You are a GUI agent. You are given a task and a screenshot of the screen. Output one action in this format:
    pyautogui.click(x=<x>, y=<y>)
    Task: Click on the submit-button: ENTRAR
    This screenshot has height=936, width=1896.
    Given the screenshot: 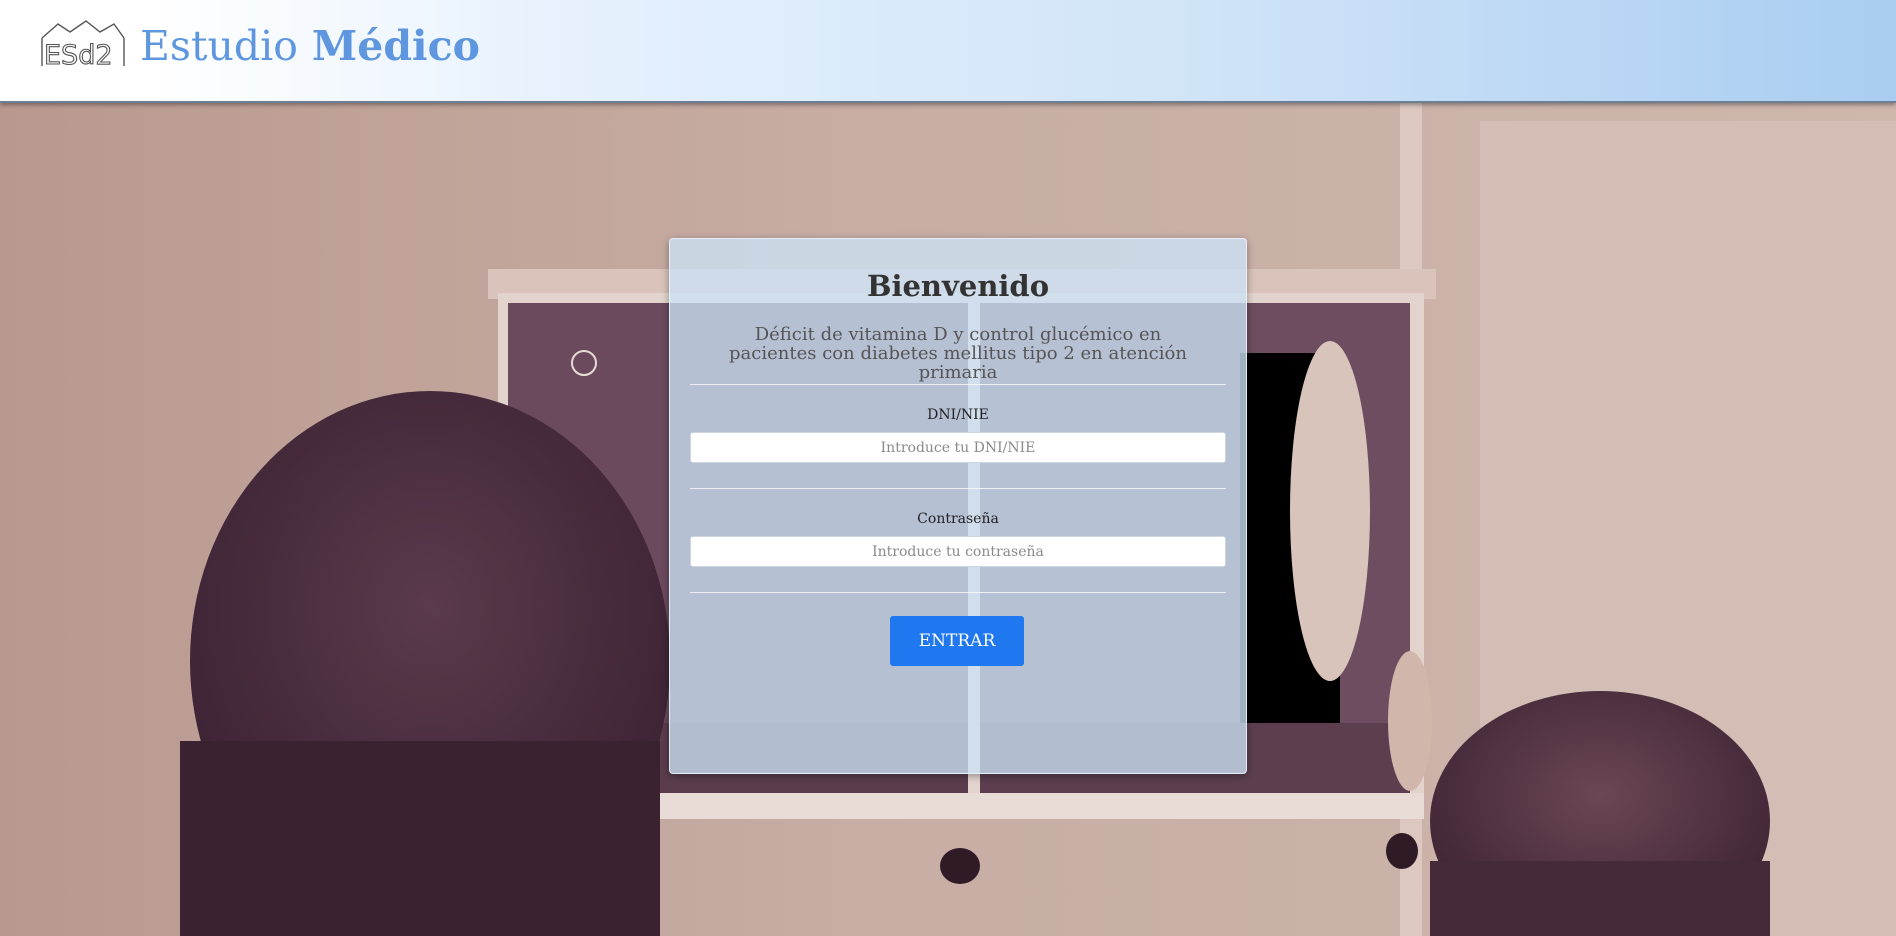 What is the action you would take?
    pyautogui.click(x=957, y=641)
    